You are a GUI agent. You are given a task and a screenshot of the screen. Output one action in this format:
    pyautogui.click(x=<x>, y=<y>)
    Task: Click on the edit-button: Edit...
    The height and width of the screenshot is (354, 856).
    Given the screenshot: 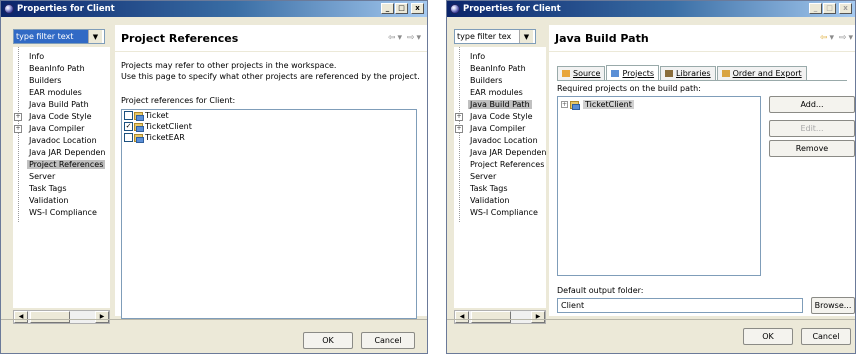 What is the action you would take?
    pyautogui.click(x=812, y=128)
    